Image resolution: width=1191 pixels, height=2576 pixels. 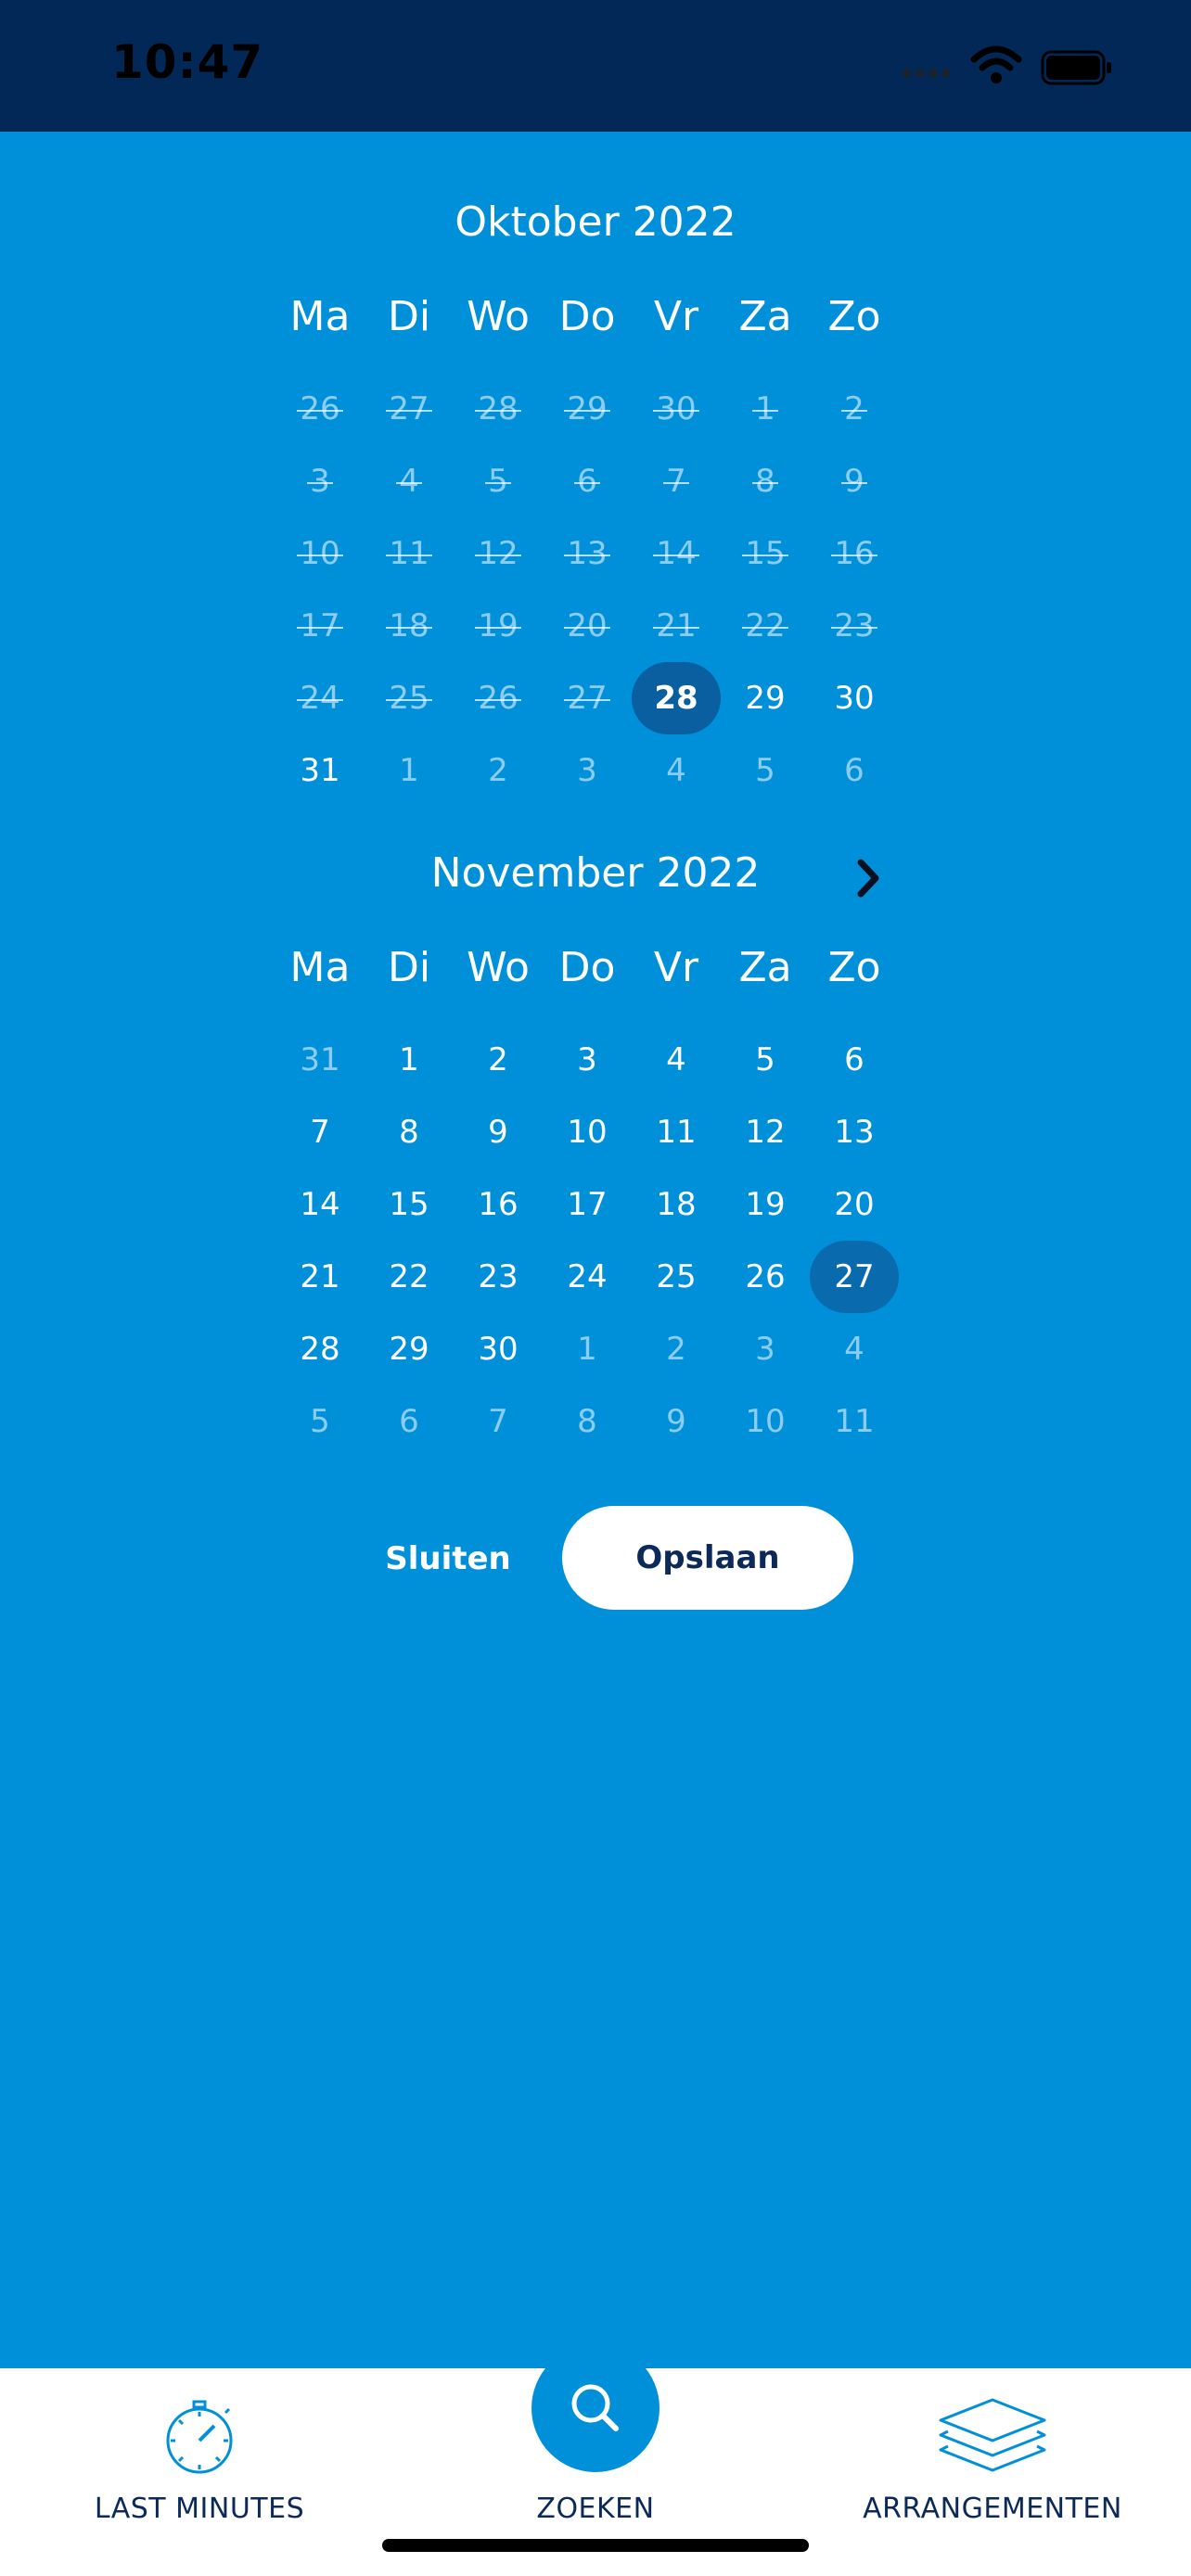 I want to click on day-number: 28, so click(x=676, y=698).